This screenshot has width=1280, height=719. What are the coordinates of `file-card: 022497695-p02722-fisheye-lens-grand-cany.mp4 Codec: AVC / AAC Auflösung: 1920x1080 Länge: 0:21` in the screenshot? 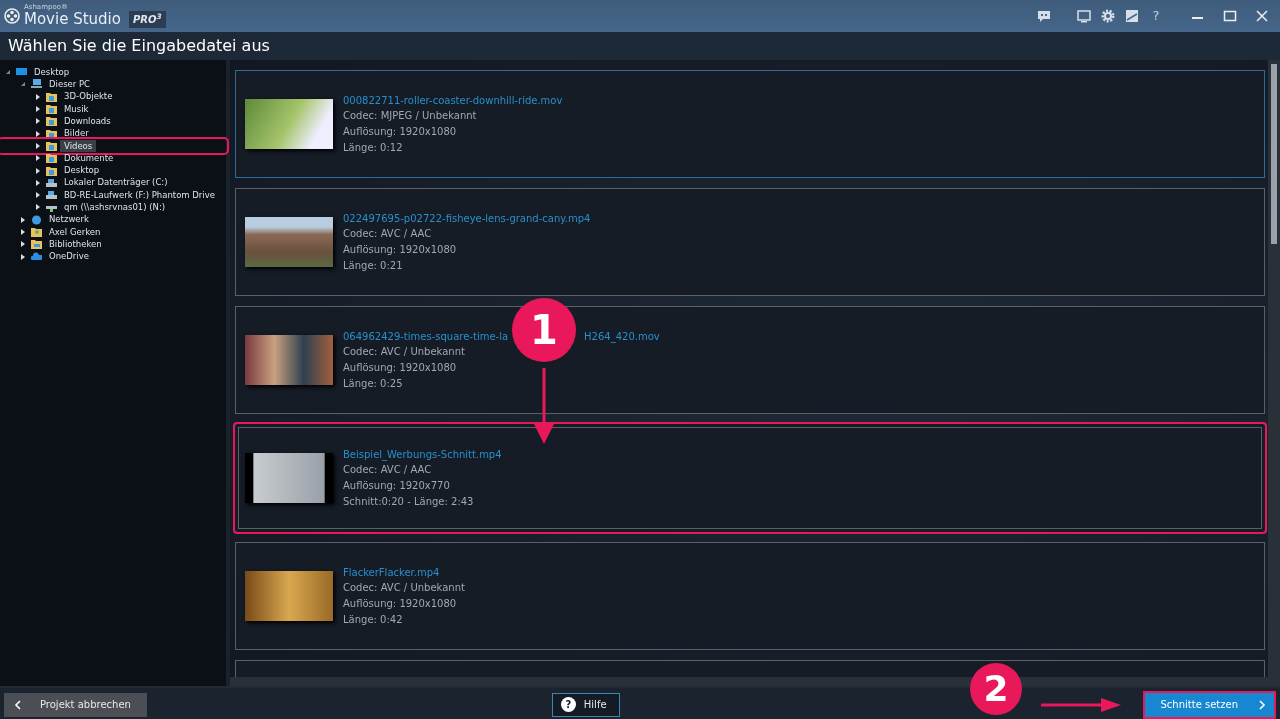 It's located at (750, 242).